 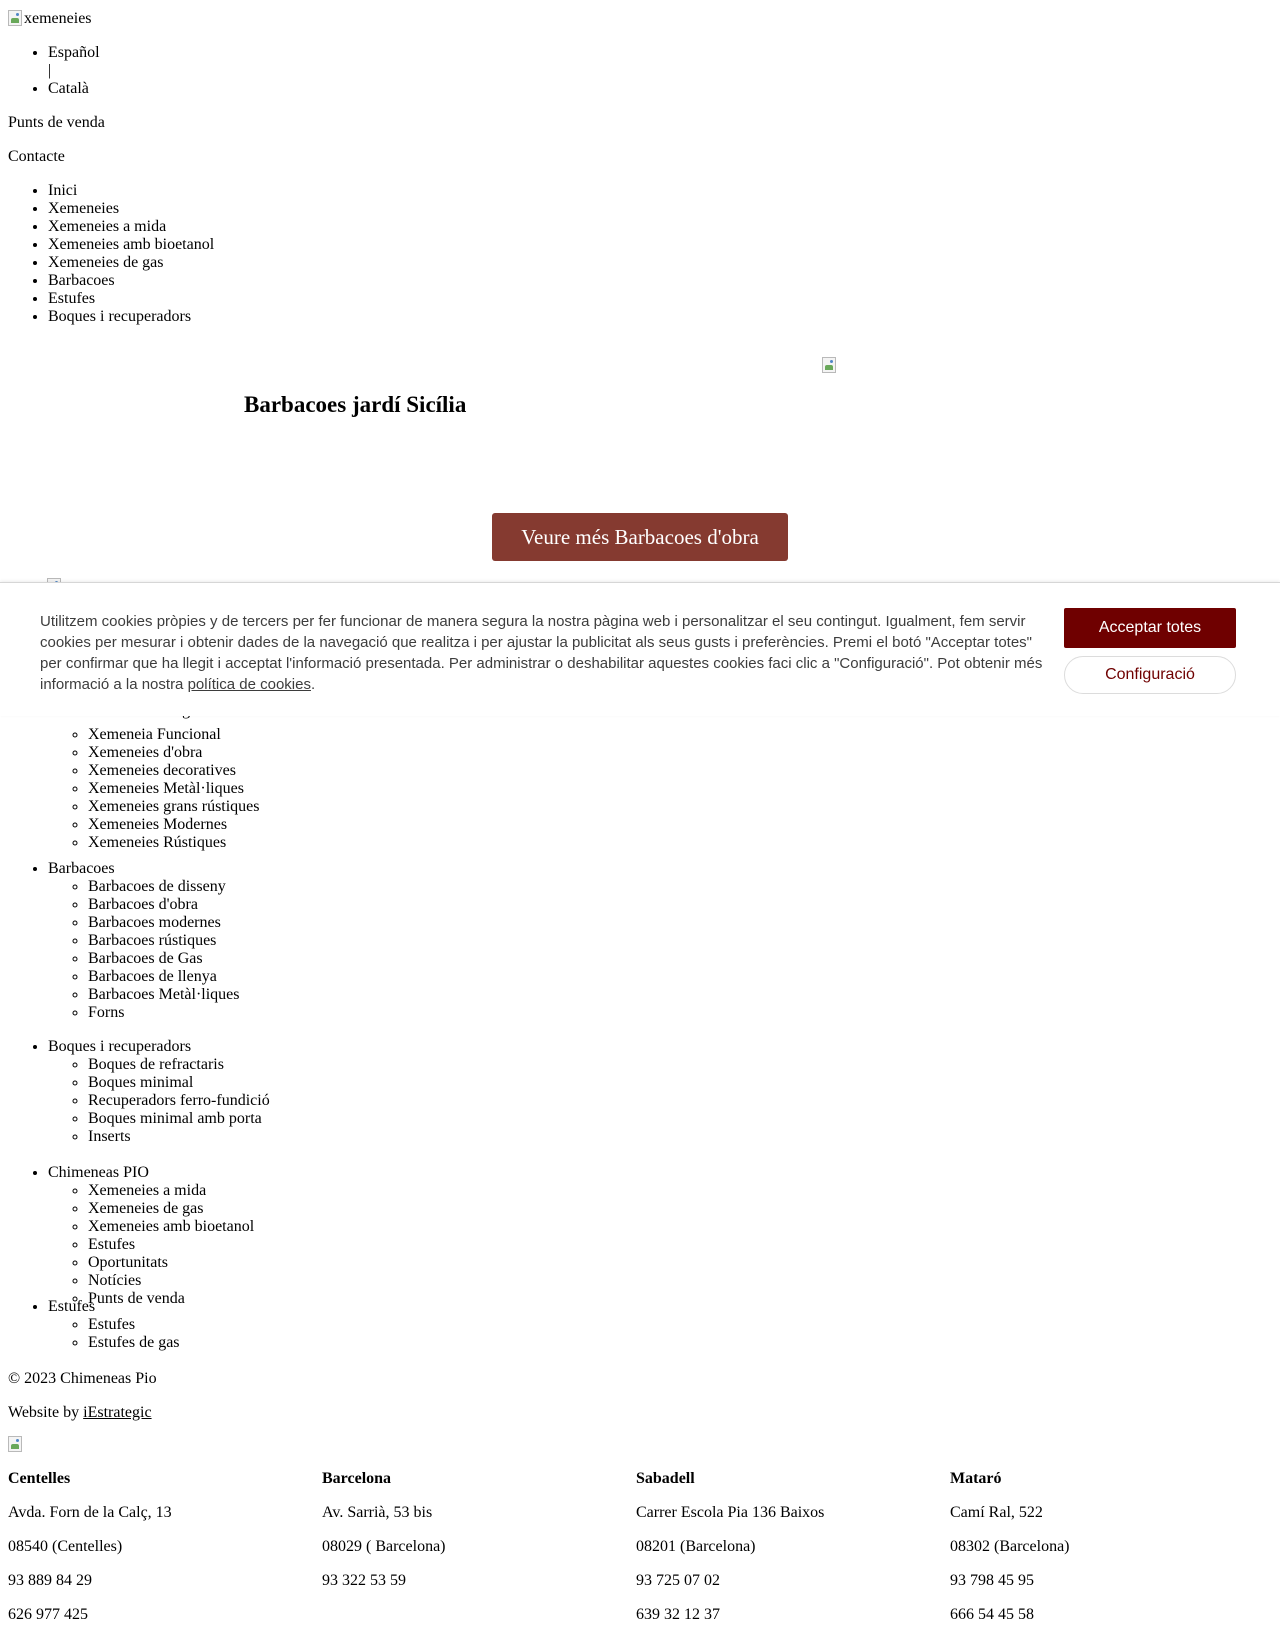 What do you see at coordinates (1150, 675) in the screenshot?
I see `cookie-config-button: Configuració` at bounding box center [1150, 675].